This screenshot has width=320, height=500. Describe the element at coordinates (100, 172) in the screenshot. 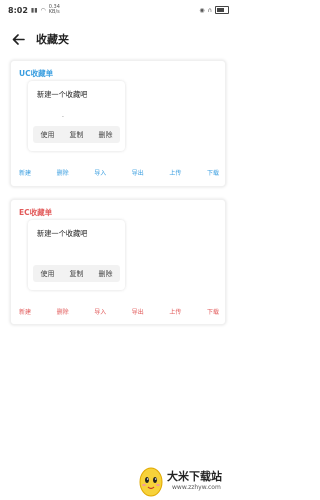

I see `uc-import-button: 导入` at that location.